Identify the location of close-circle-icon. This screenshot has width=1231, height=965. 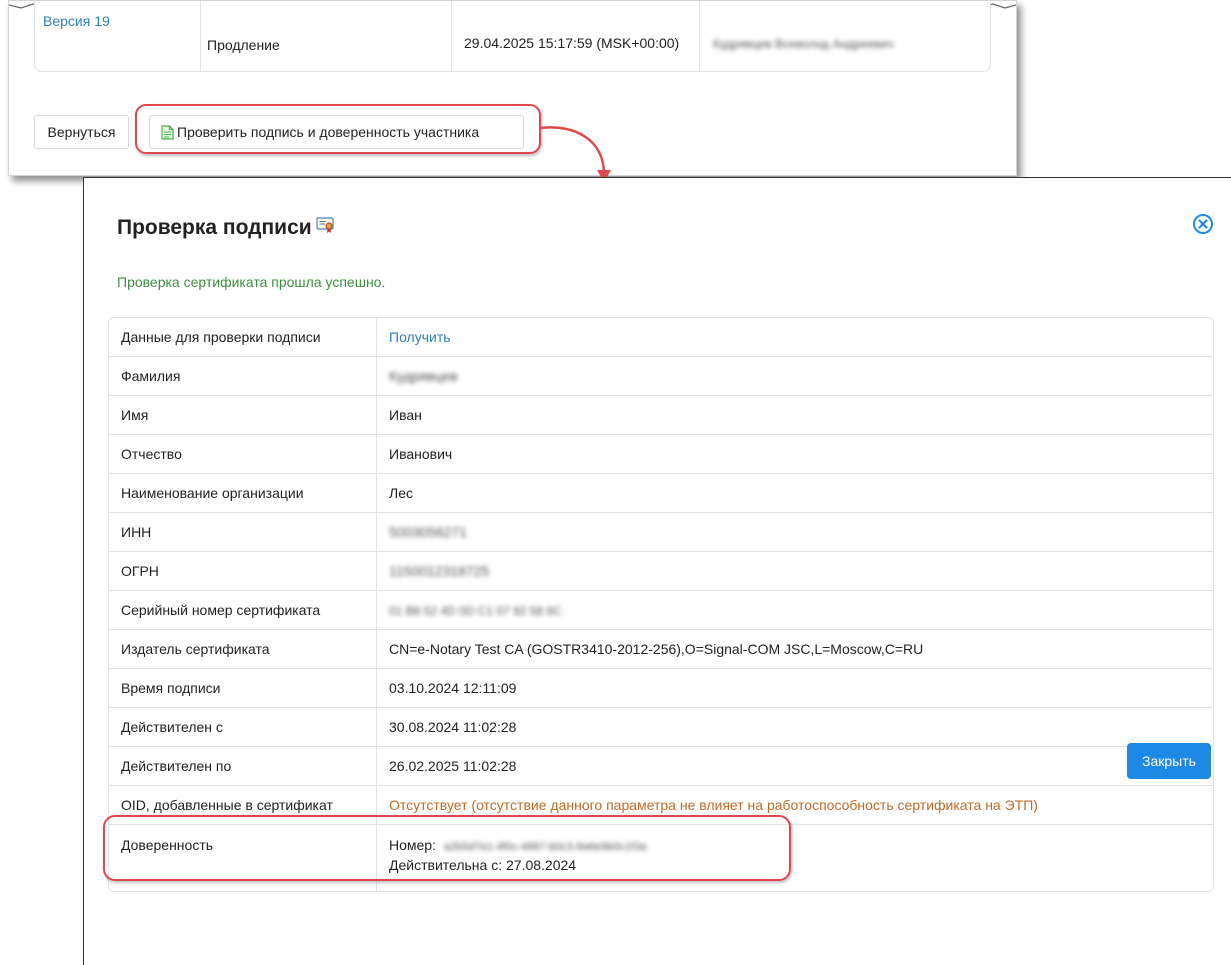
(1203, 224).